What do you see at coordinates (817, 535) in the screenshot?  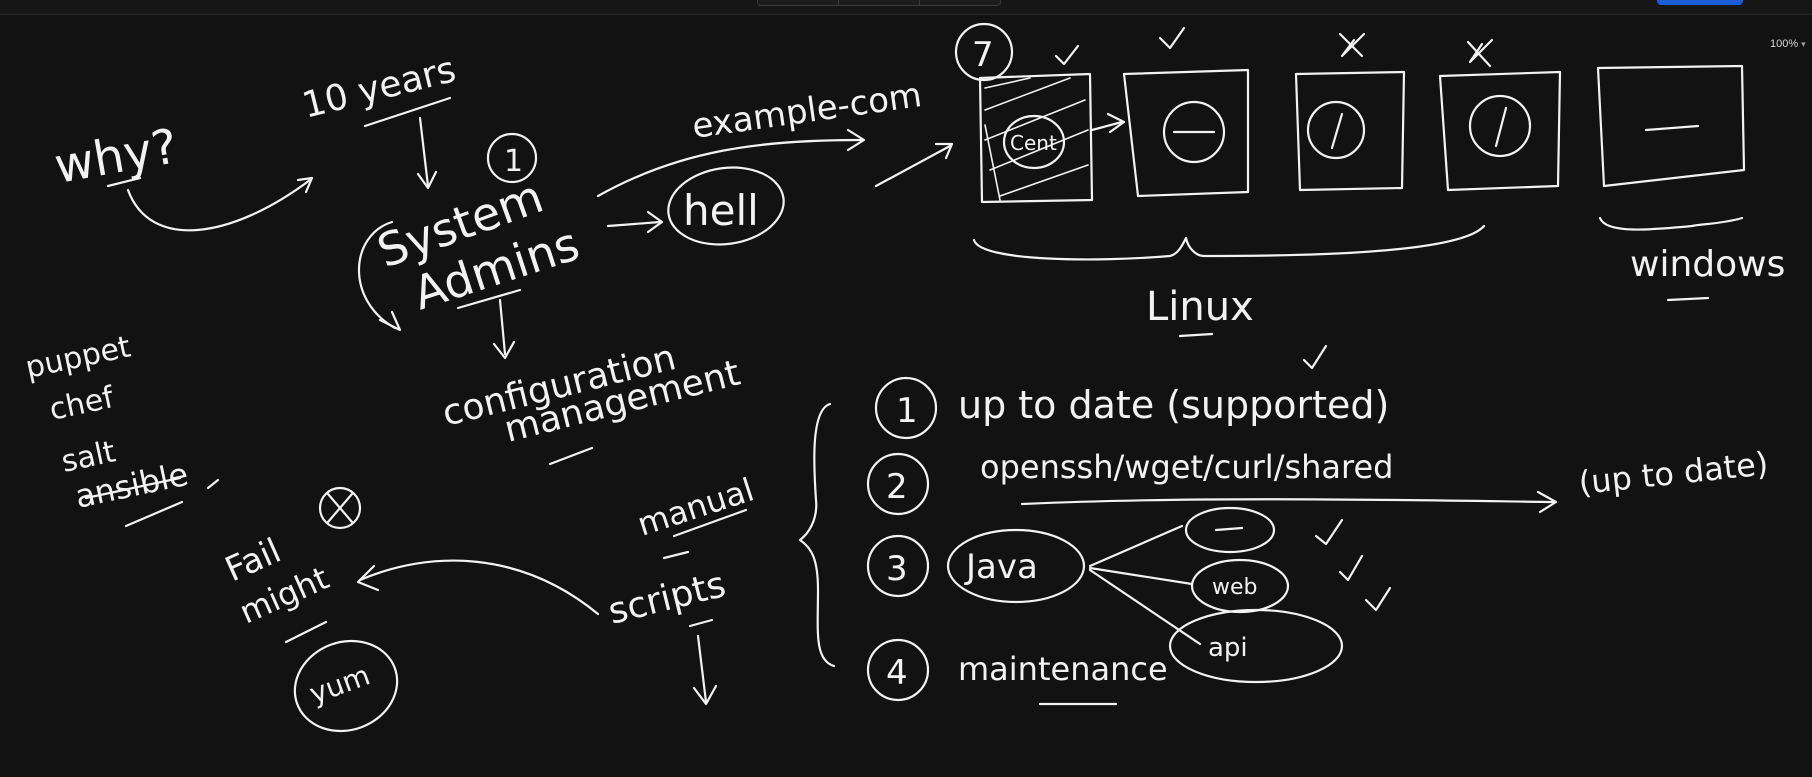 I see `list-brace` at bounding box center [817, 535].